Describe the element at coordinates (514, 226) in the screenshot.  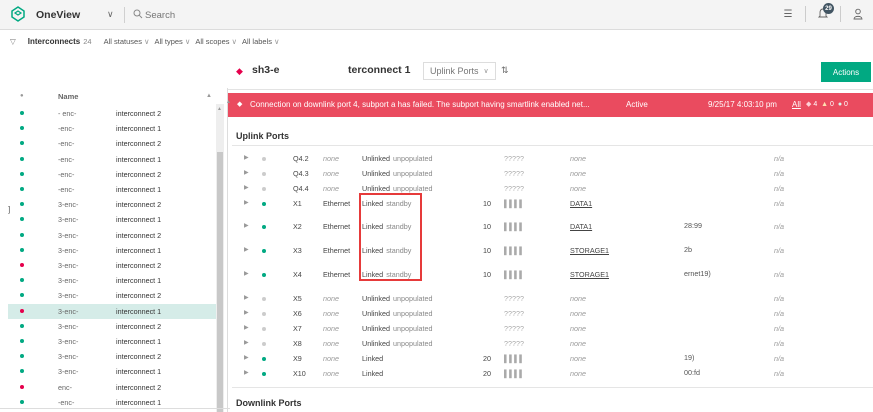
I see `signal-bars: ▌▌▌▌` at that location.